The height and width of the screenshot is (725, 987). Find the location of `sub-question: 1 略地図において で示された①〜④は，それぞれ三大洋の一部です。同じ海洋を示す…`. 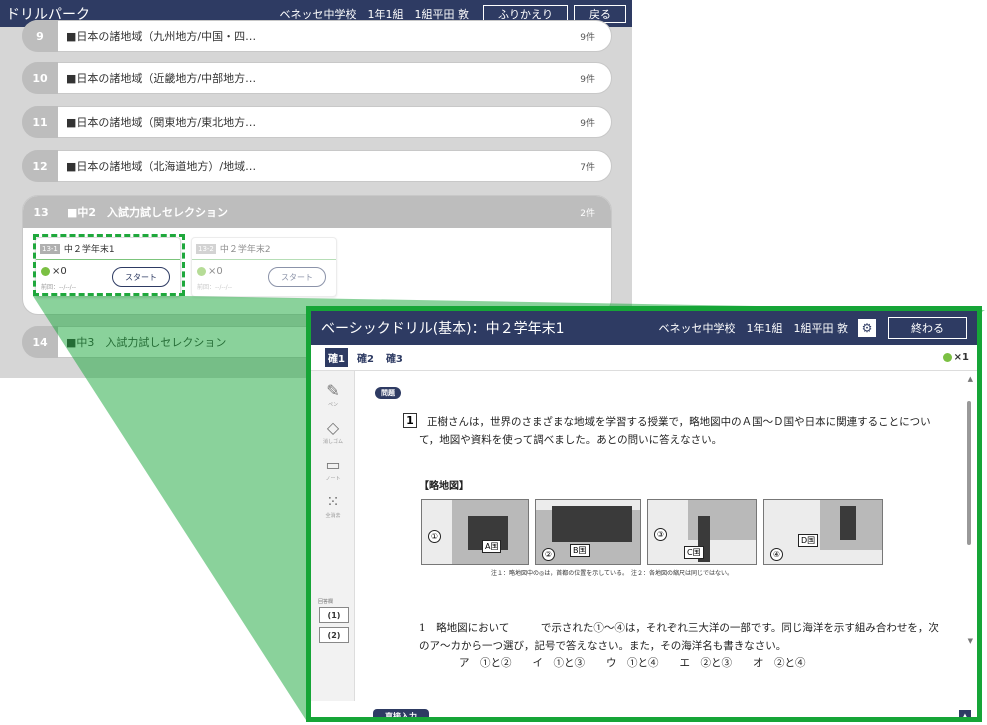

sub-question: 1 略地図において で示された①〜④は，それぞれ三大洋の一部です。同じ海洋を示す… is located at coordinates (679, 637).